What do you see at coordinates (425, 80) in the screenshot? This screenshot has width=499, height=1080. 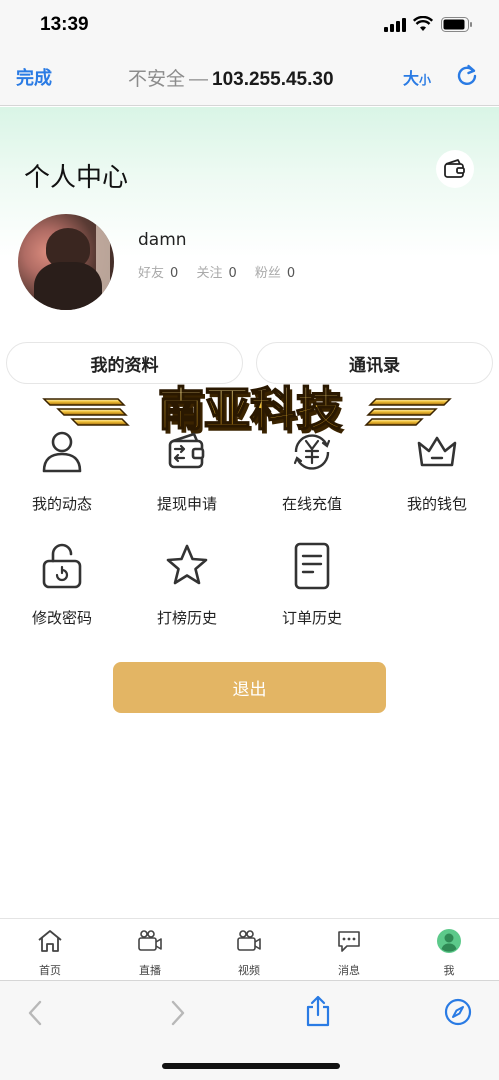 I see `text-size-small-label: 小` at bounding box center [425, 80].